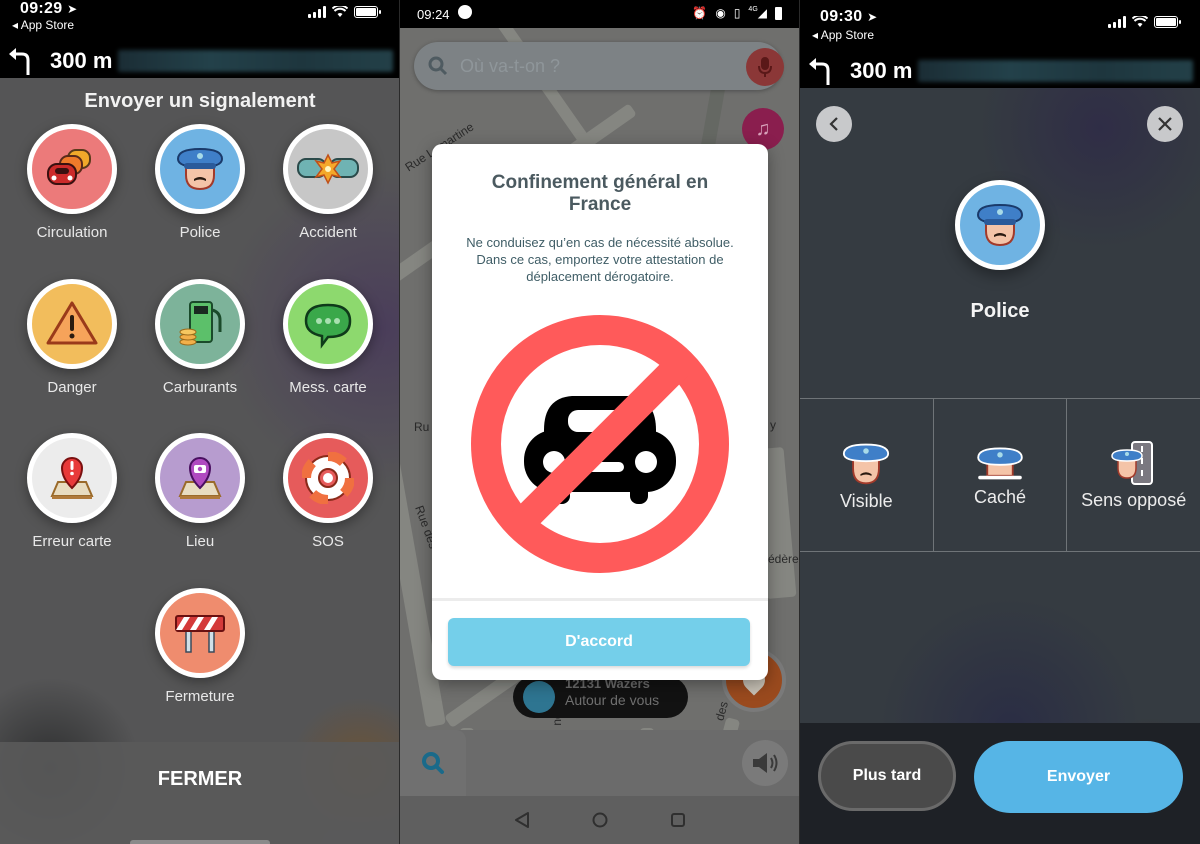  Describe the element at coordinates (328, 326) in the screenshot. I see `chat-bubble-icon` at that location.